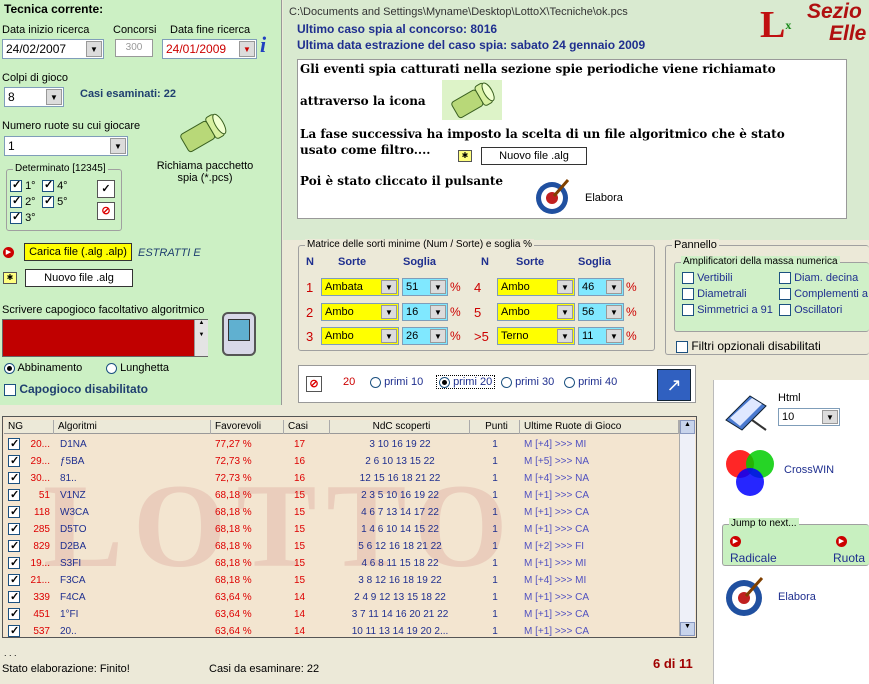 This screenshot has height=684, width=869. Describe the element at coordinates (105, 338) in the screenshot. I see `capogioco-textarea` at that location.